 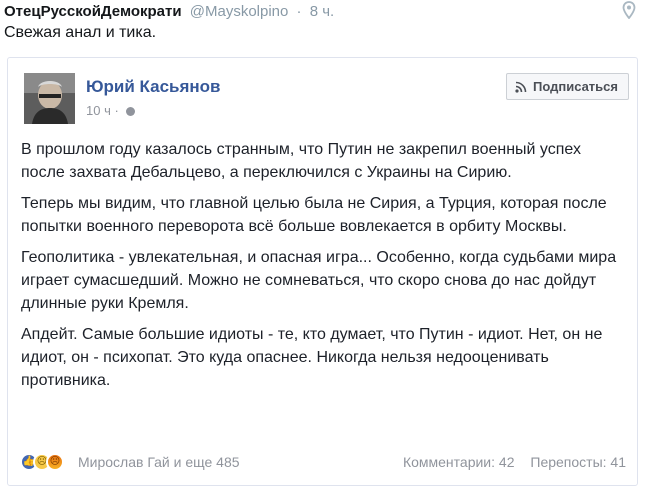 What do you see at coordinates (131, 112) in the screenshot?
I see `globe-icon` at bounding box center [131, 112].